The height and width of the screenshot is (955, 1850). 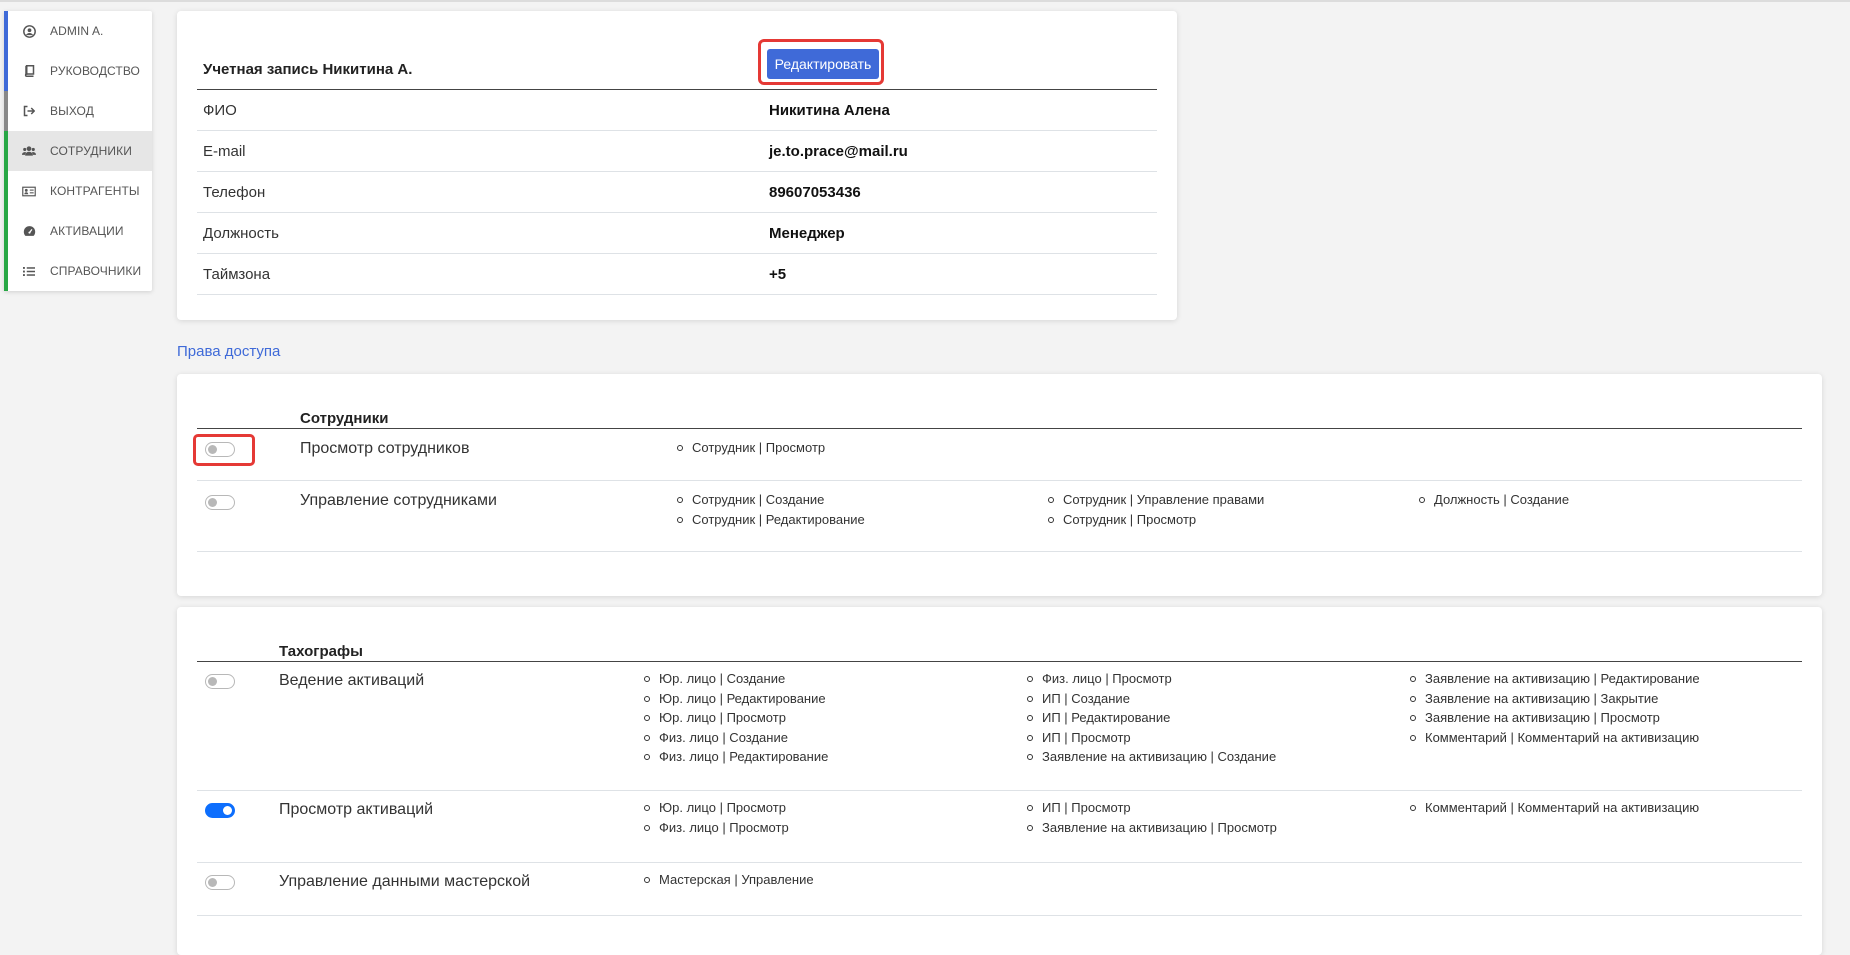 I want to click on account-title: Учетная запись Никитина А., so click(x=308, y=69).